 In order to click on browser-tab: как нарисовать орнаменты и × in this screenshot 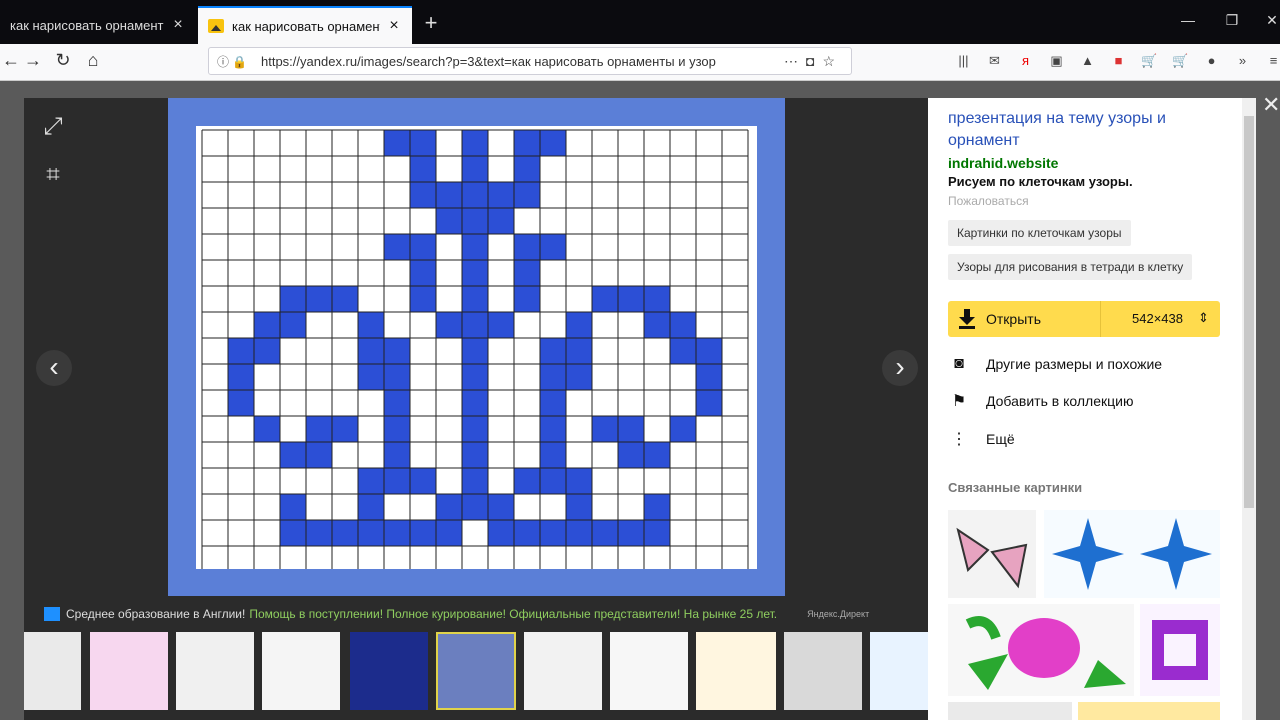, I will do `click(98, 25)`.